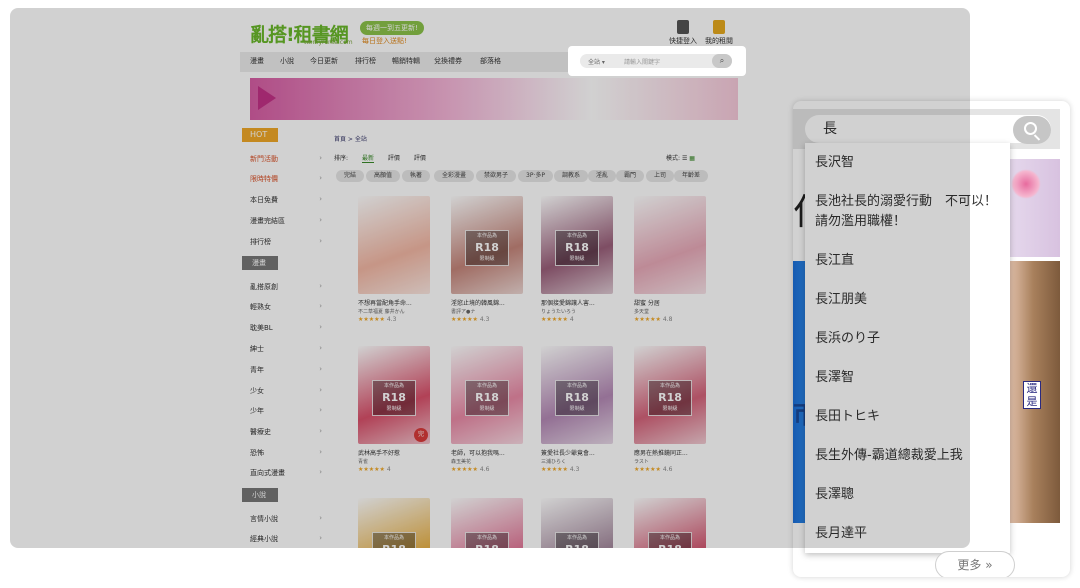  What do you see at coordinates (907, 534) in the screenshot?
I see `suggestion-item: 長月達平` at bounding box center [907, 534].